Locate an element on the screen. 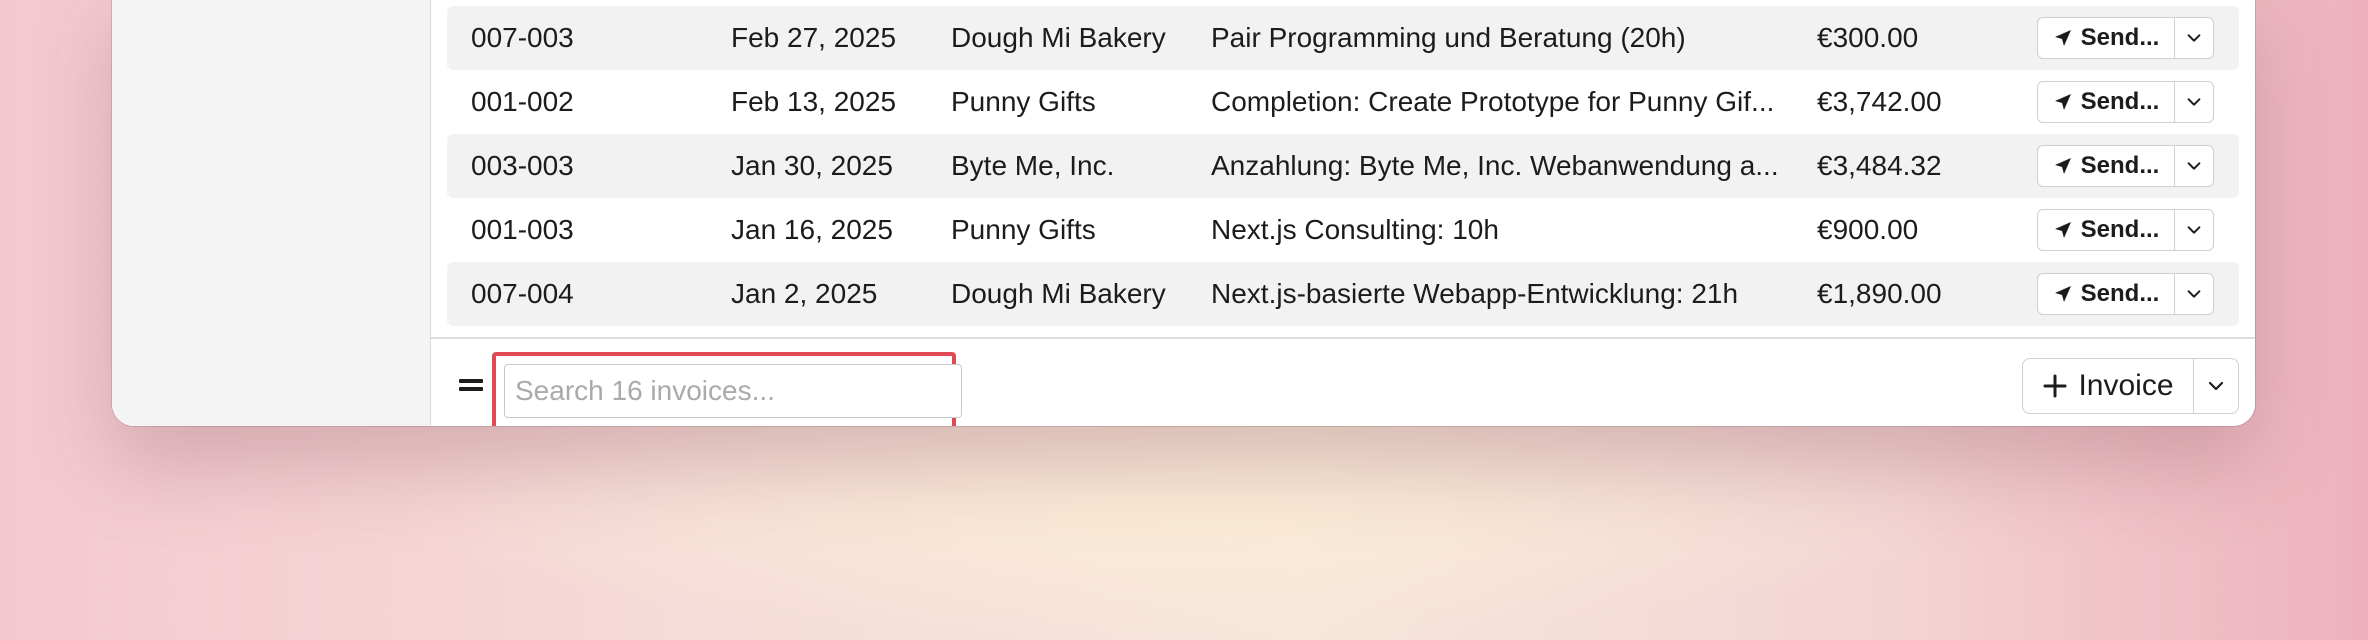 This screenshot has height=640, width=2368. invoice-number: 007-003 is located at coordinates (522, 37).